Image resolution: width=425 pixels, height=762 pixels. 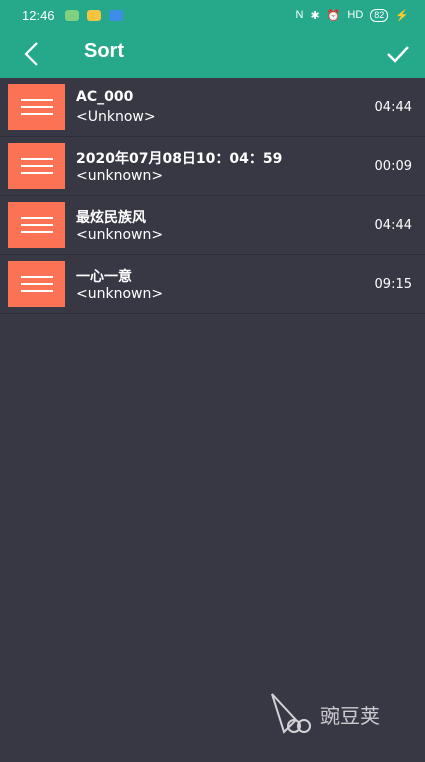 I want to click on page-title: Sort, so click(x=104, y=51).